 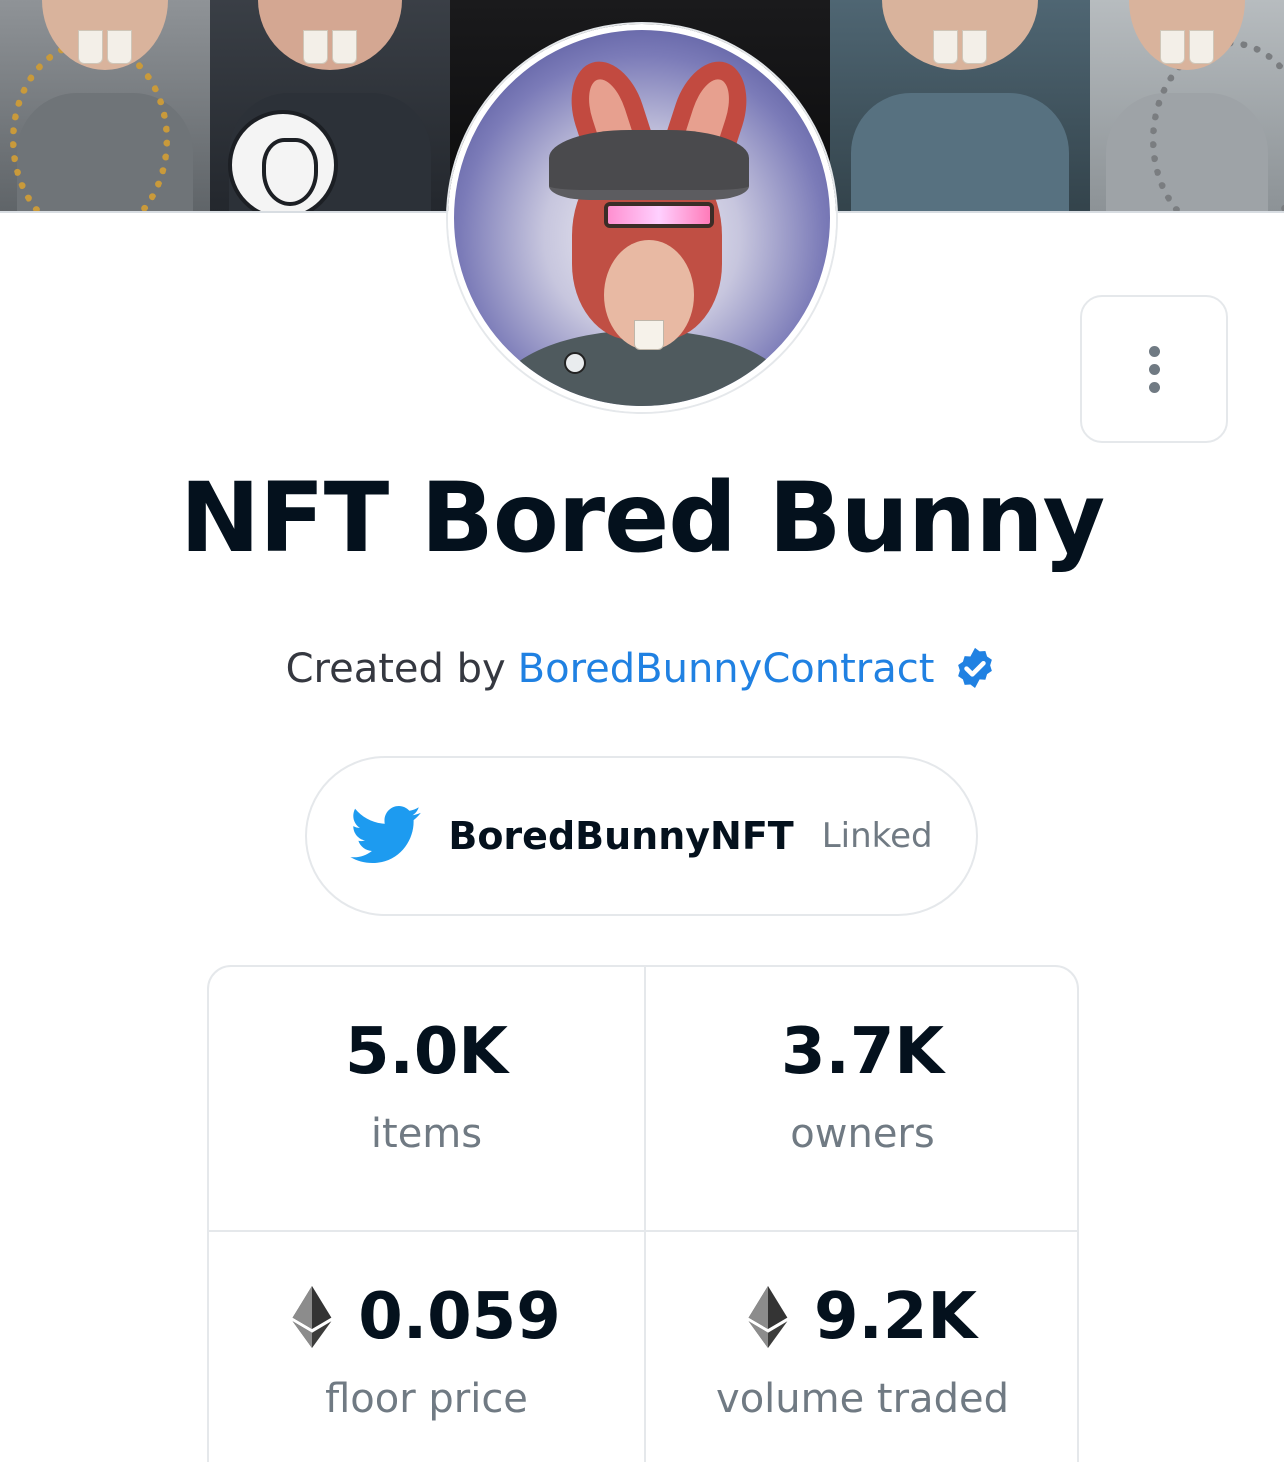 I want to click on stat-items-value: 5.0K, so click(x=426, y=1052).